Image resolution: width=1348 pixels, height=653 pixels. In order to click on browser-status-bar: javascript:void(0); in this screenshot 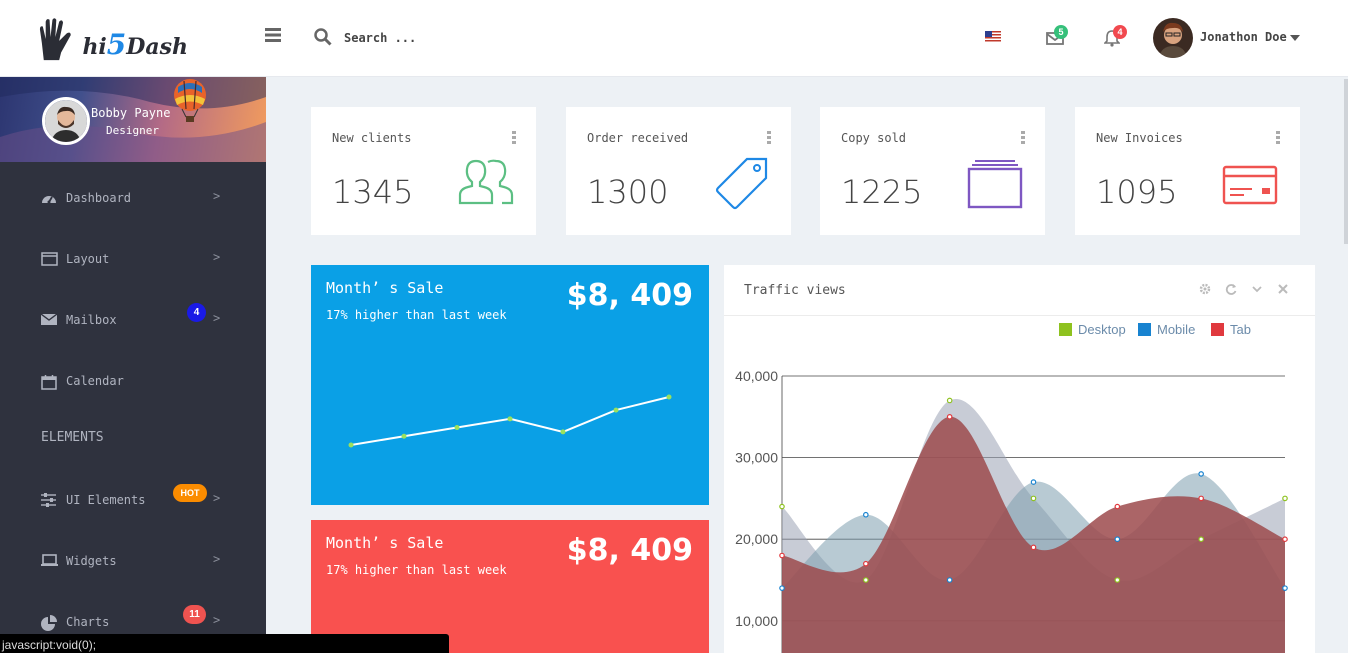, I will do `click(224, 643)`.